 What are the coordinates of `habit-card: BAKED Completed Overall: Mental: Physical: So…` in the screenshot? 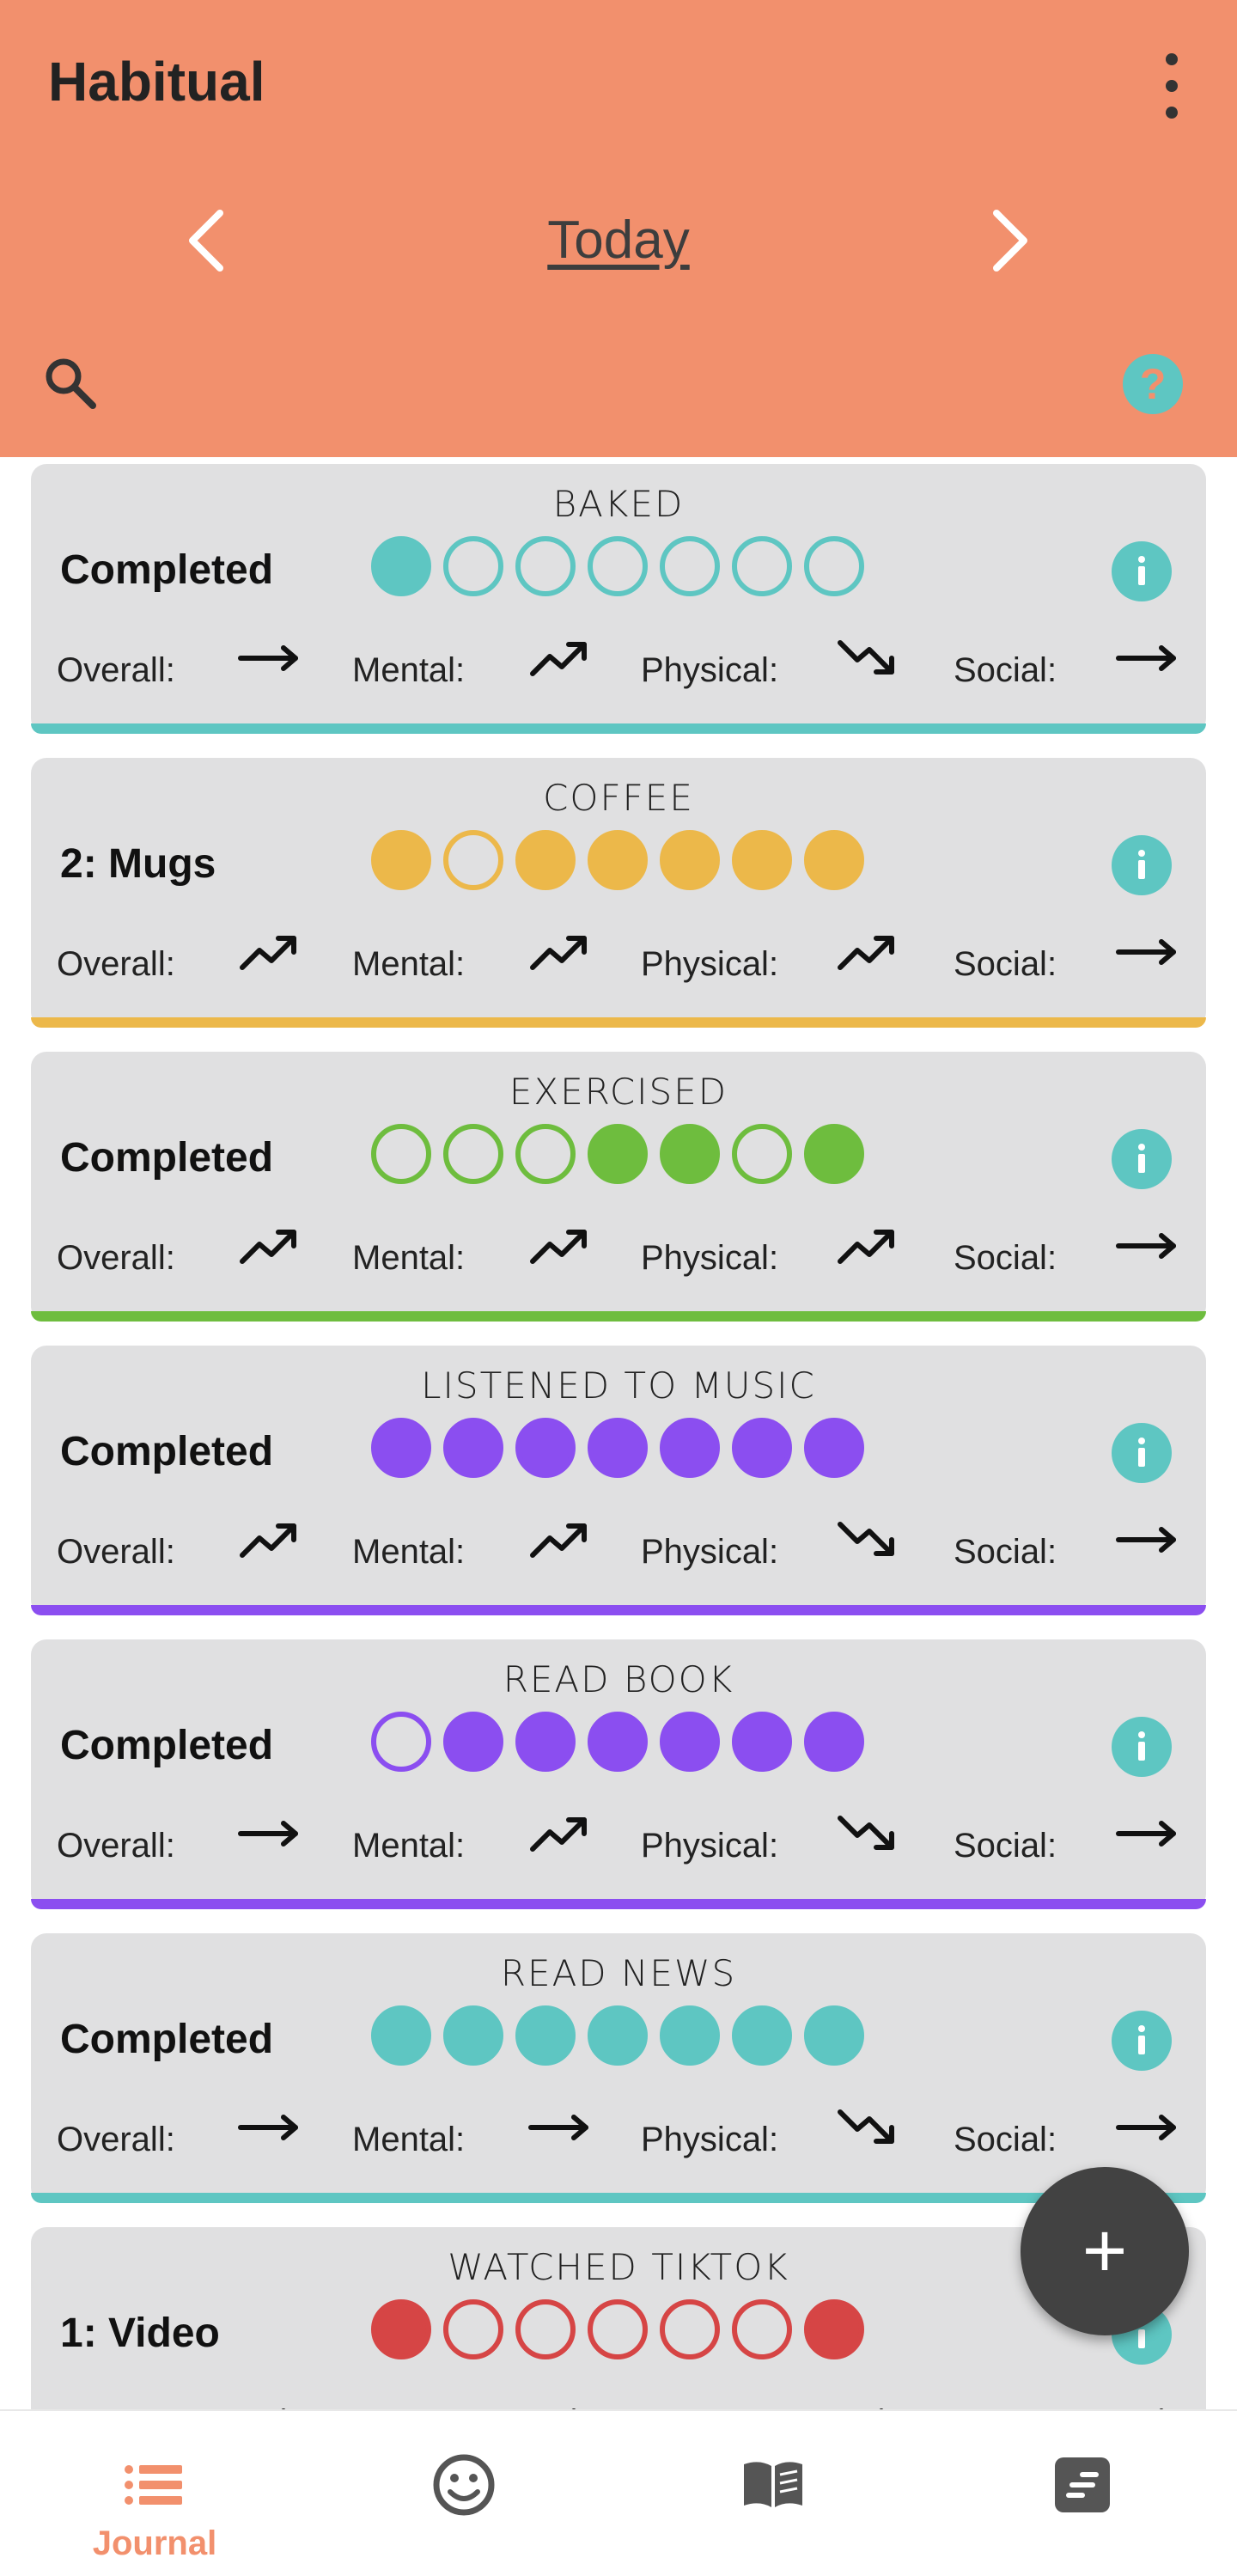 It's located at (618, 599).